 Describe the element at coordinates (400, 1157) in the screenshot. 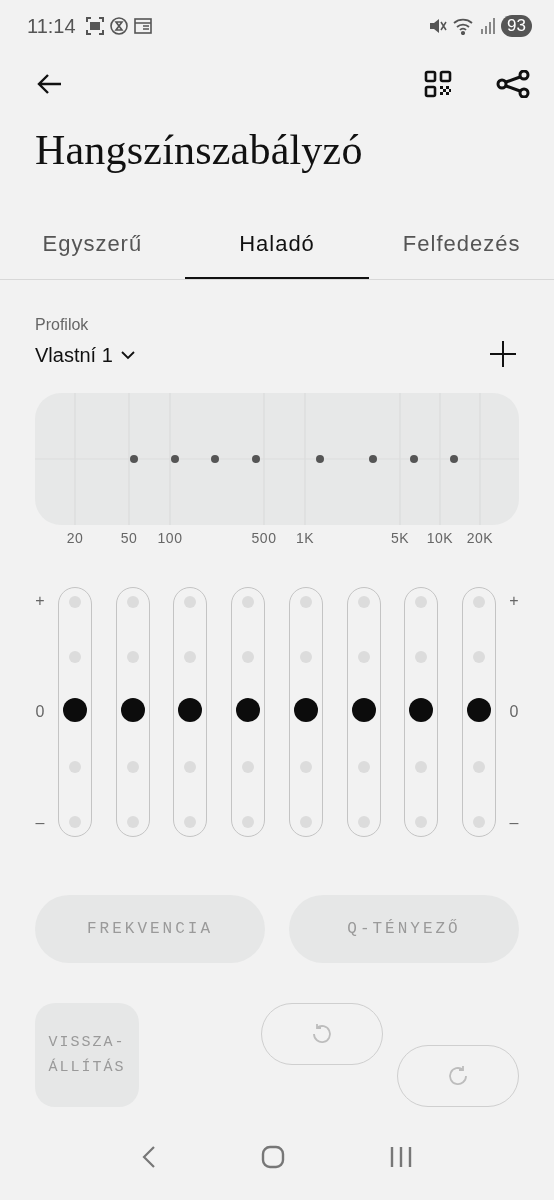

I see `recent-apps-button` at that location.